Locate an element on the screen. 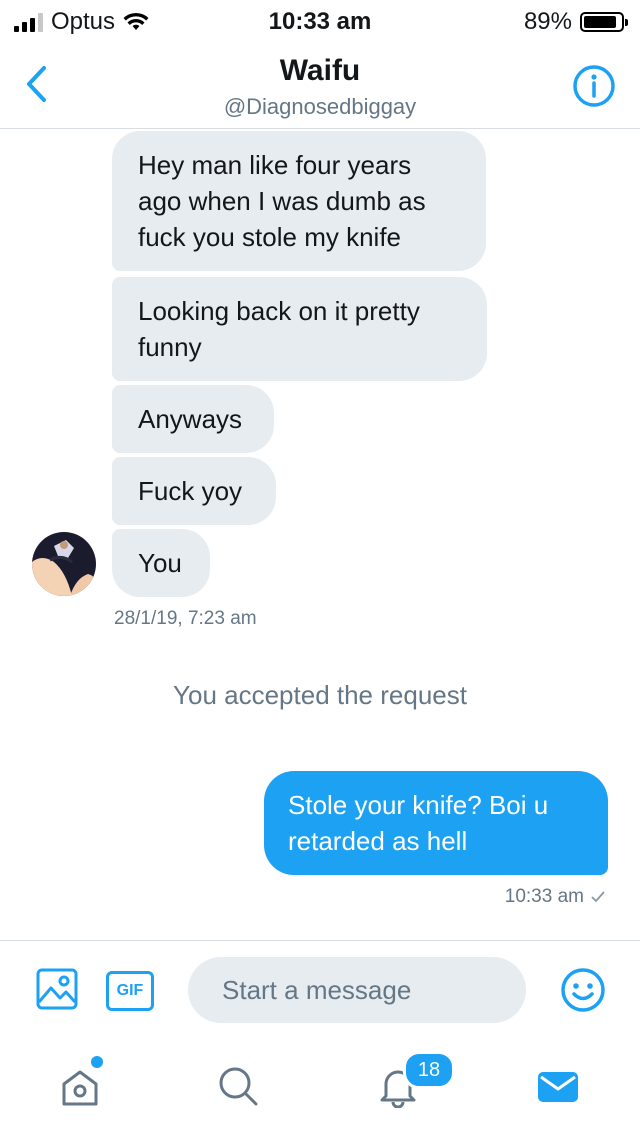  conversation-handle: @Diagnosedbiggay is located at coordinates (320, 106).